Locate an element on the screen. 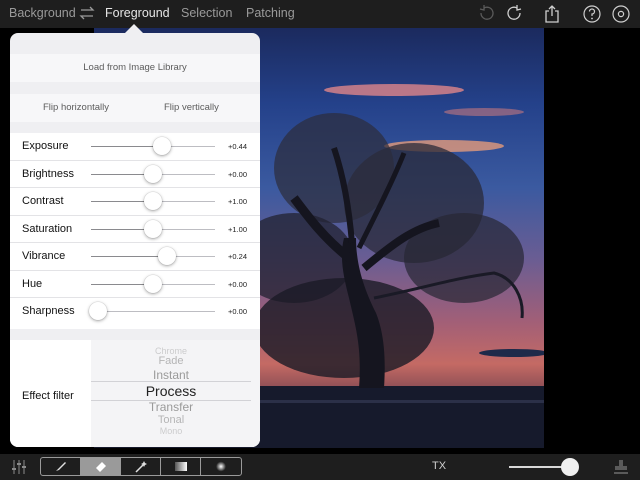 The height and width of the screenshot is (480, 640). swap-icon is located at coordinates (87, 13).